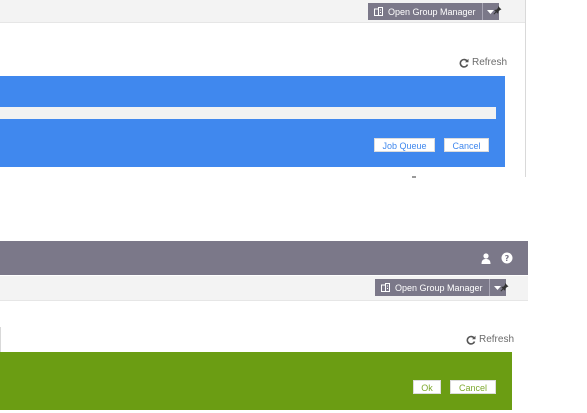  I want to click on job-queue-button: Job Queue, so click(404, 145).